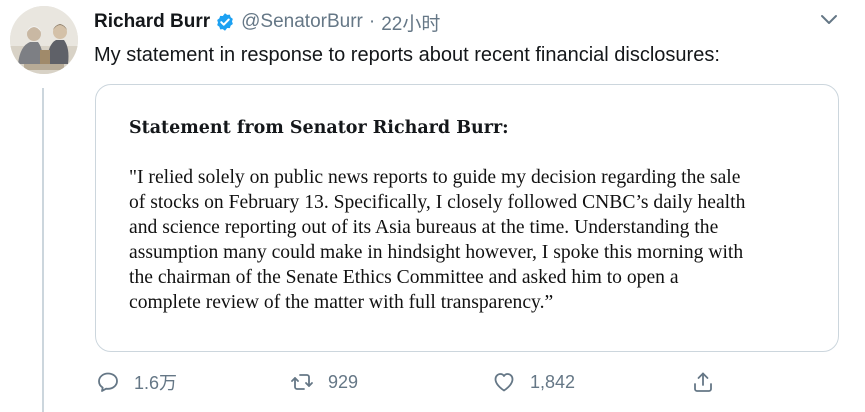  I want to click on author-display-name: Richard Burr, so click(152, 22).